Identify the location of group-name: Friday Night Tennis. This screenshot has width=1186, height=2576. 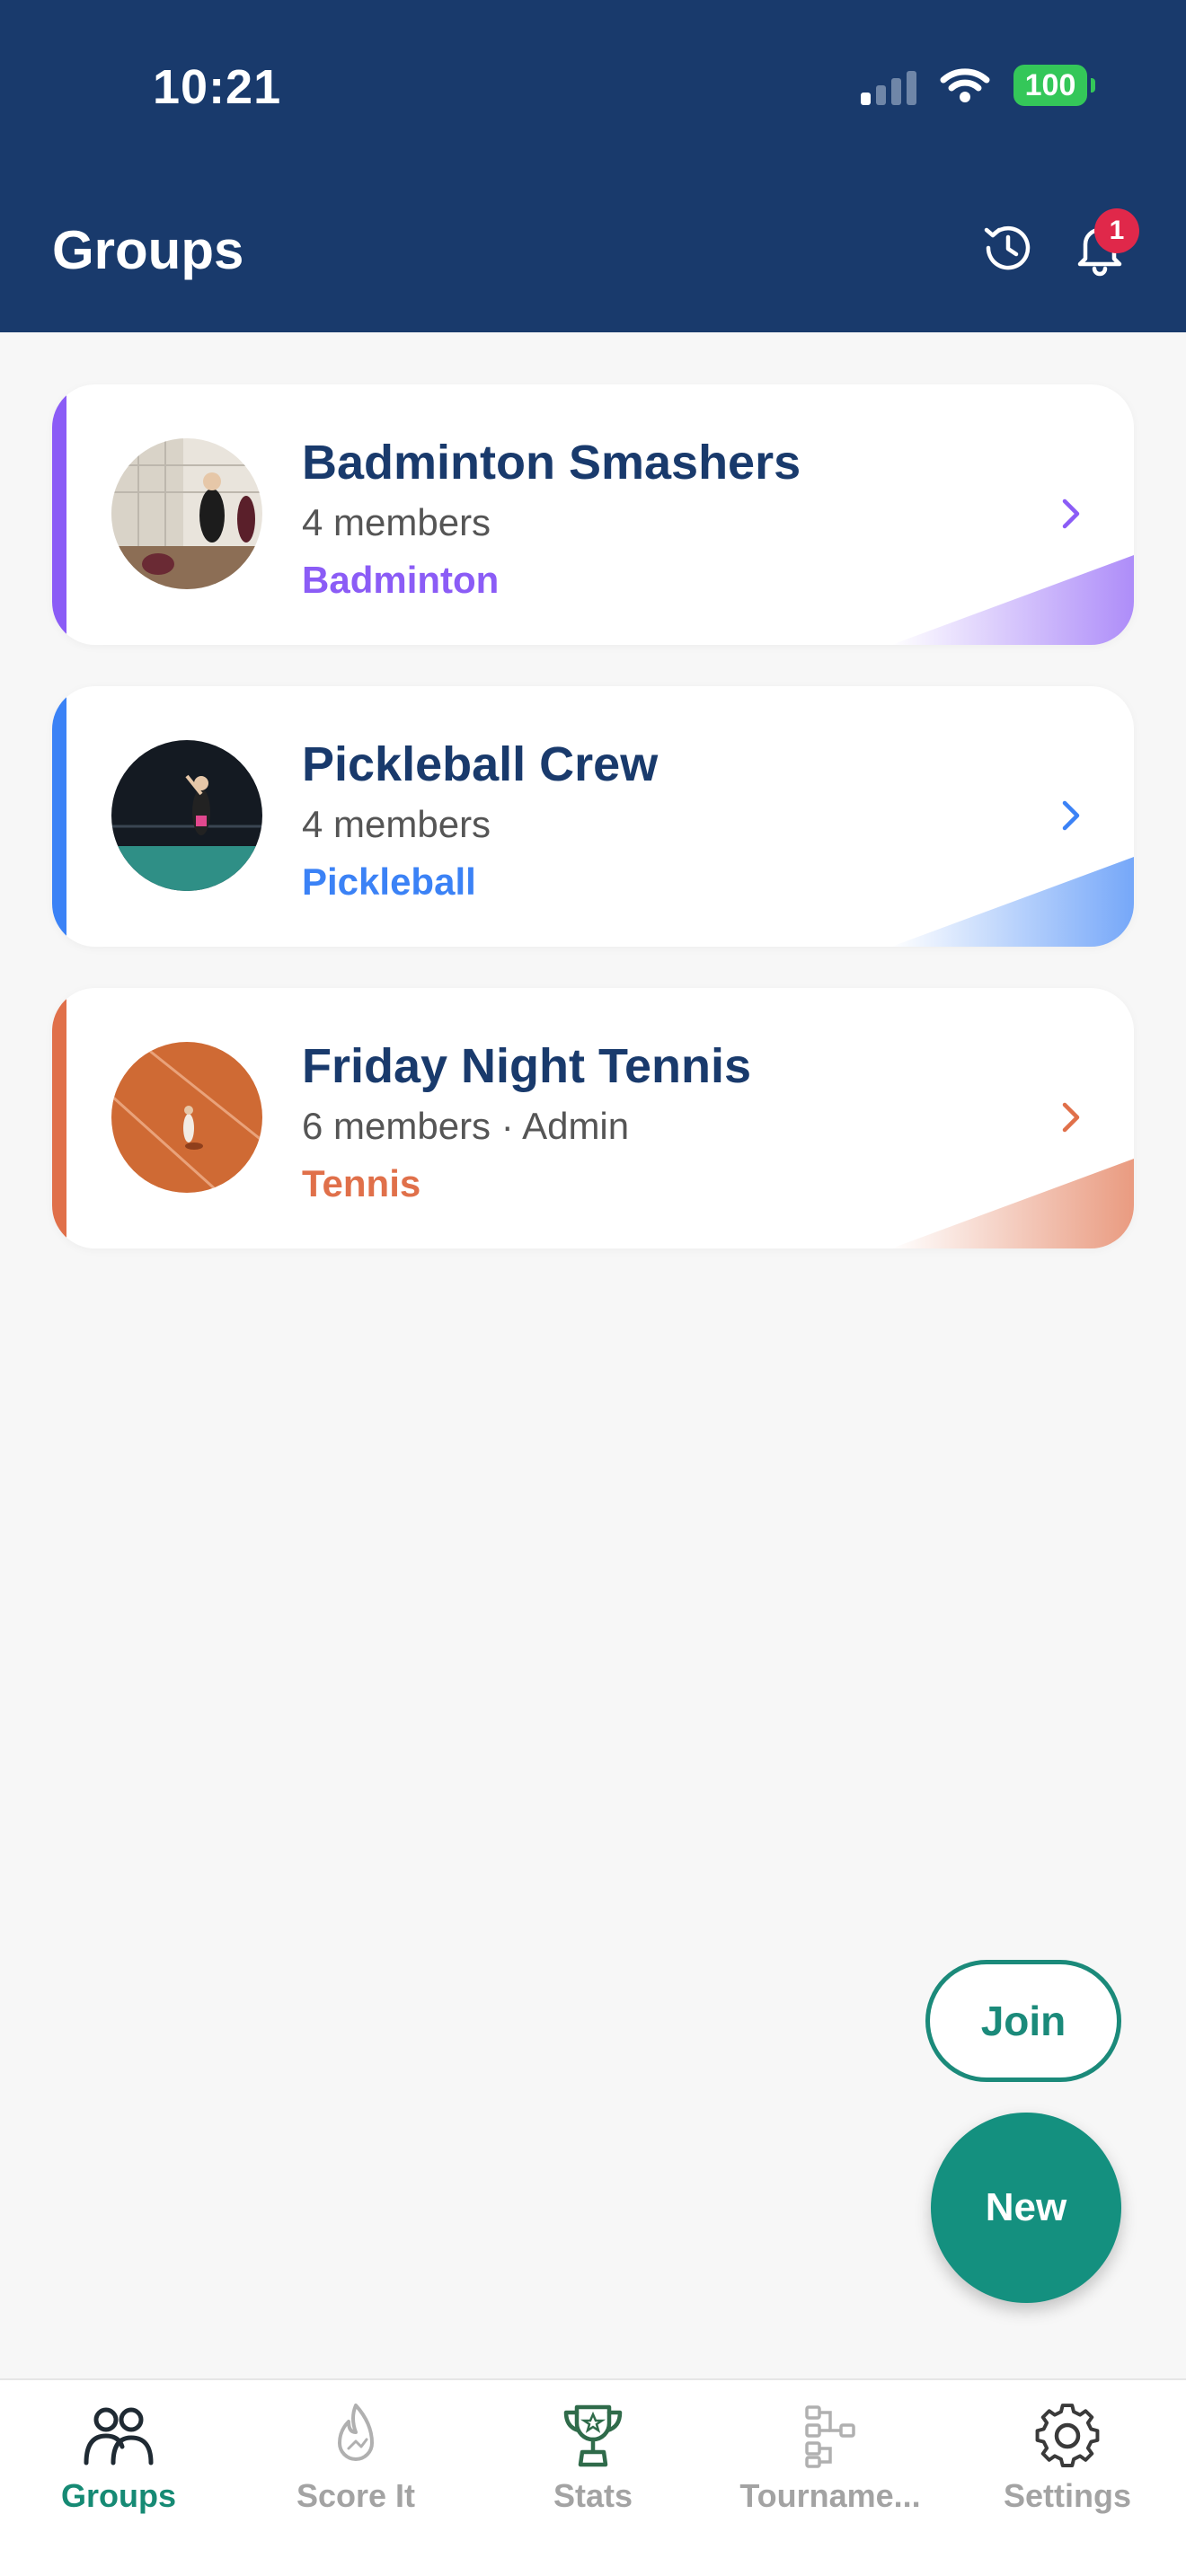
(527, 1066).